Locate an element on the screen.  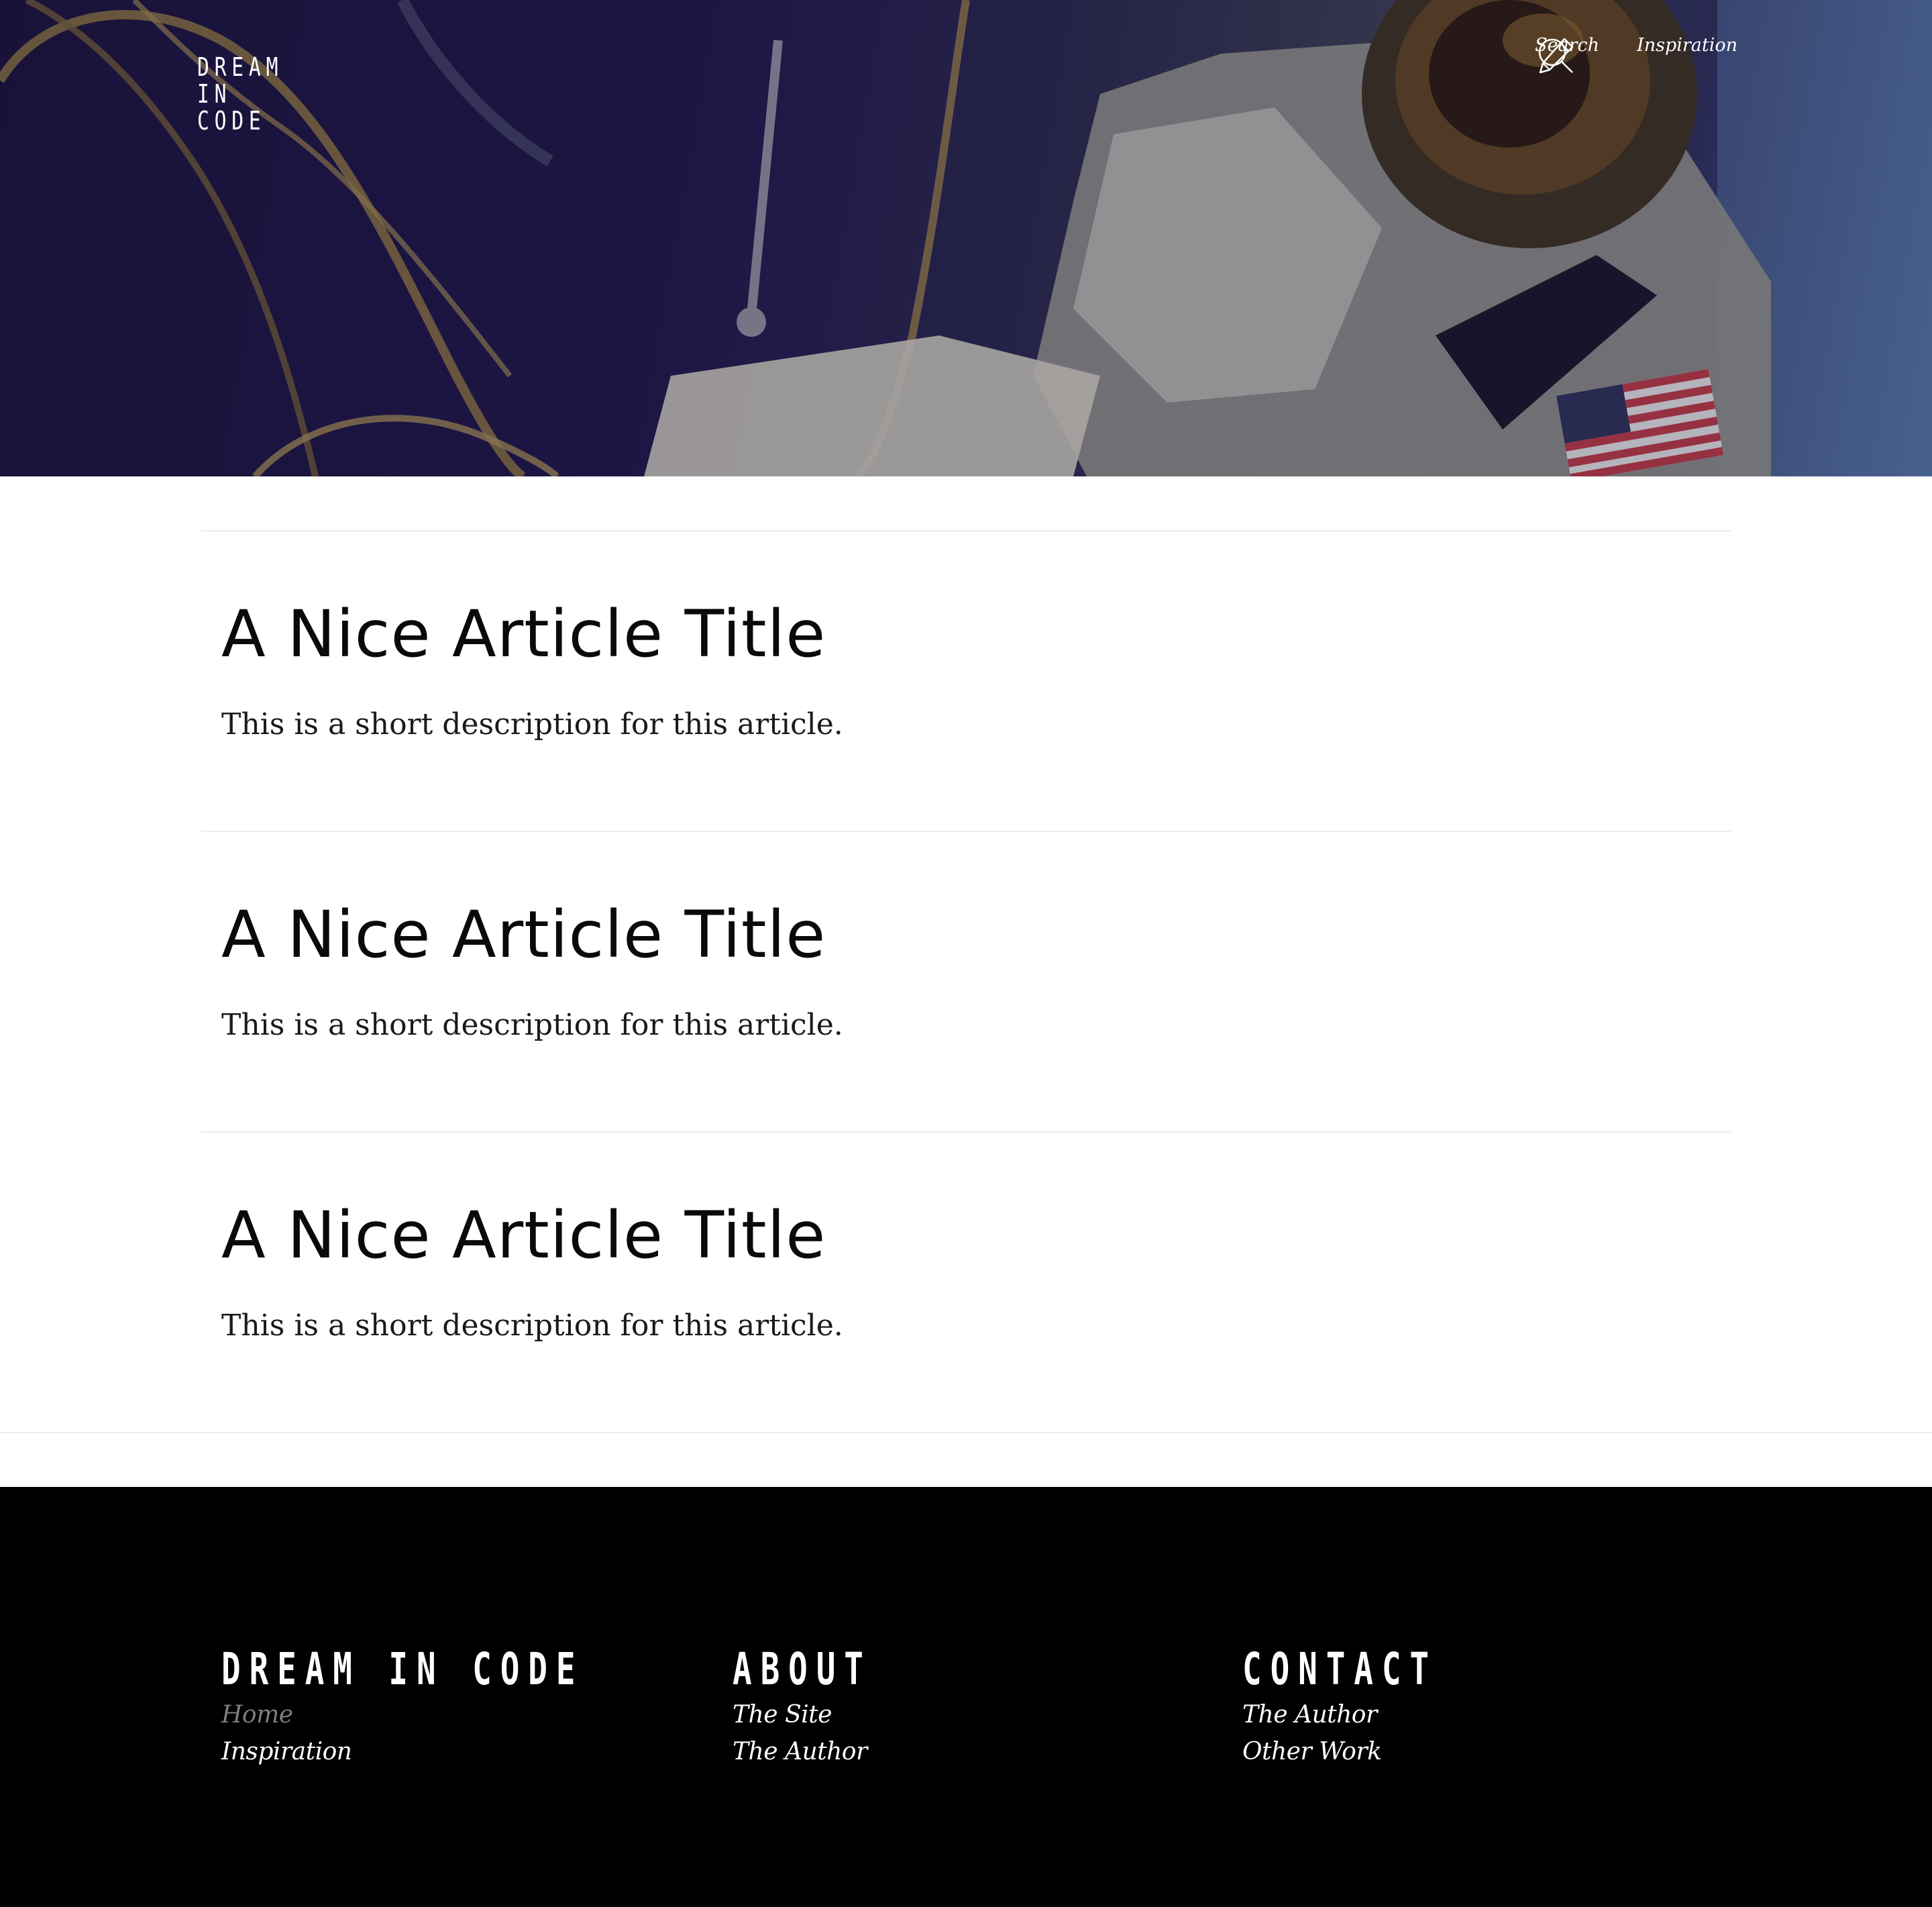
footer-column-brand: DREAM IN CODE Home Inspiration is located at coordinates (473, 1708).